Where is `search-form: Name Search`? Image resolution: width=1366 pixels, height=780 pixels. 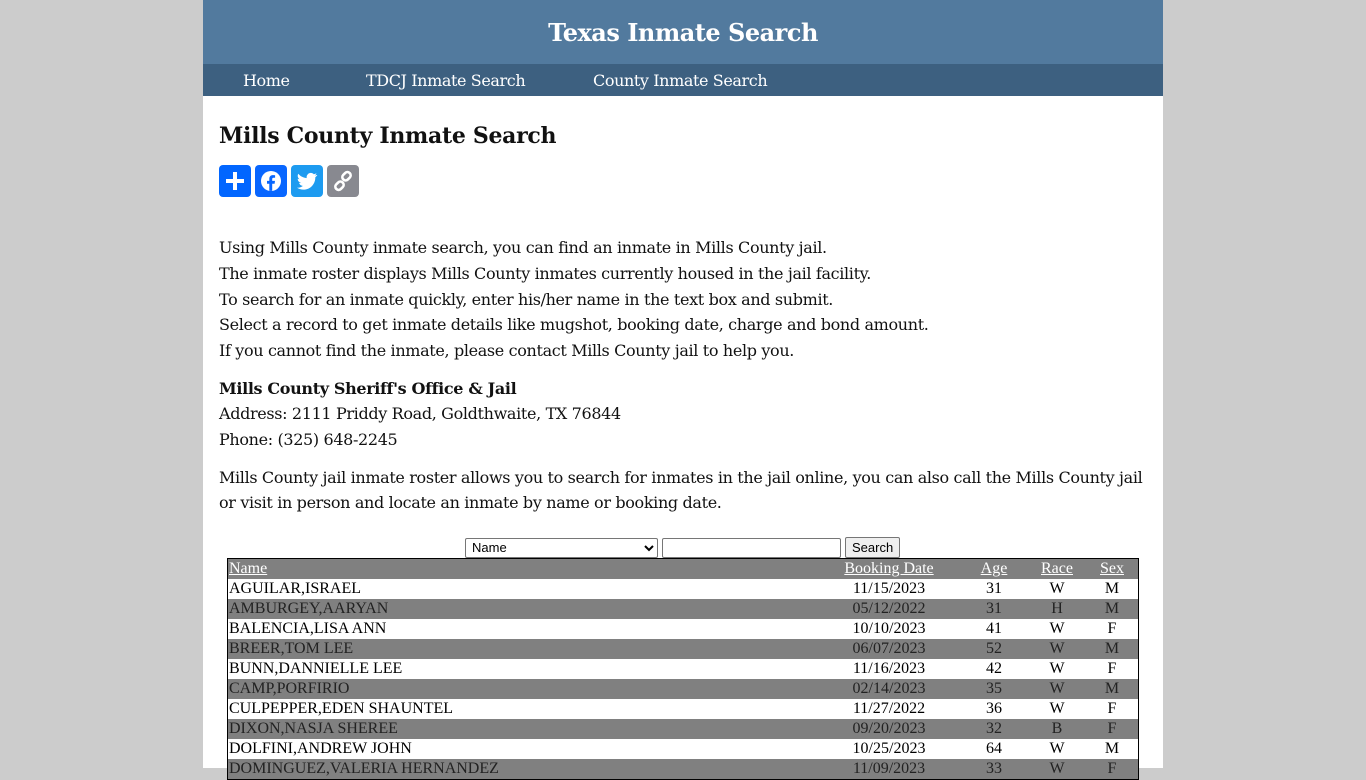 search-form: Name Search is located at coordinates (683, 547).